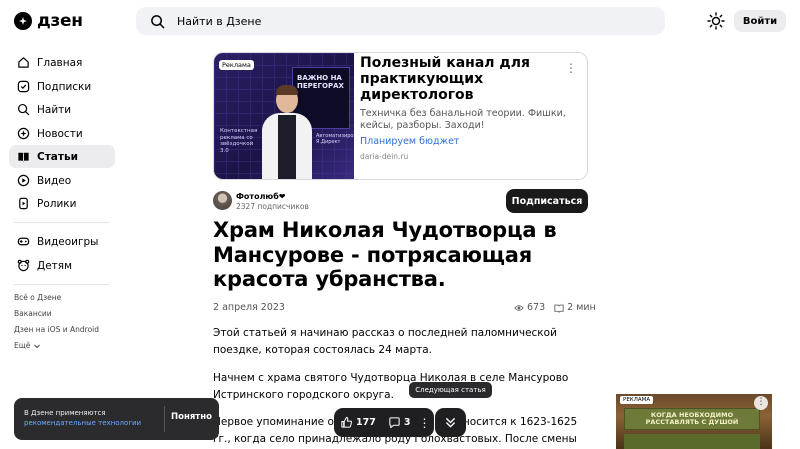 This screenshot has height=449, width=800. Describe the element at coordinates (377, 21) in the screenshot. I see `search-input` at that location.